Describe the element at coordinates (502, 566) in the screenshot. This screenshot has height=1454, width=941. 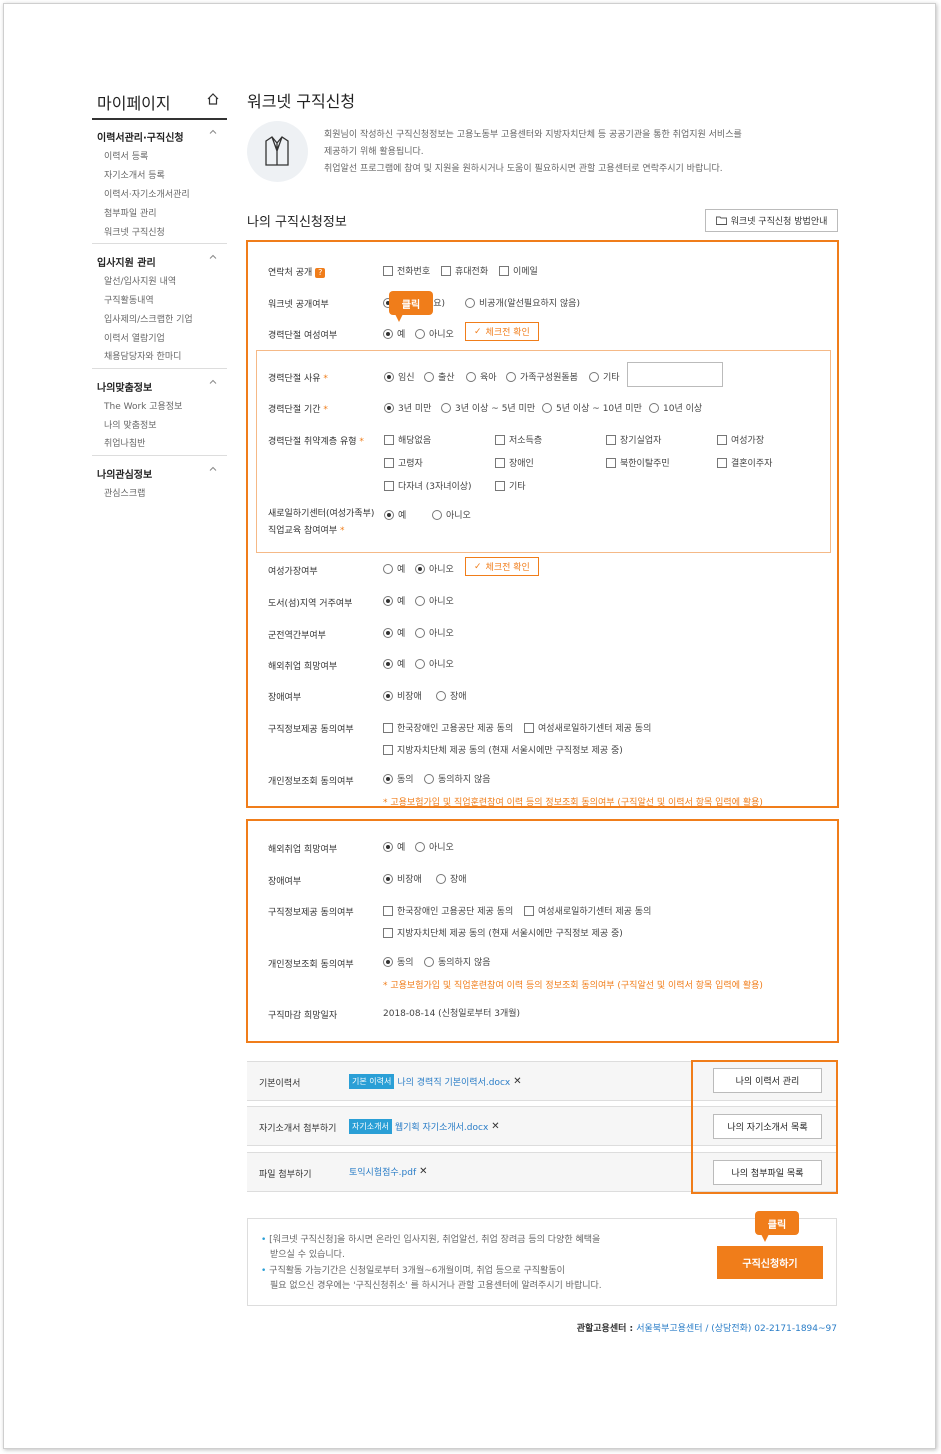
I see `check-button-2: ✓ 체크전 확인` at that location.